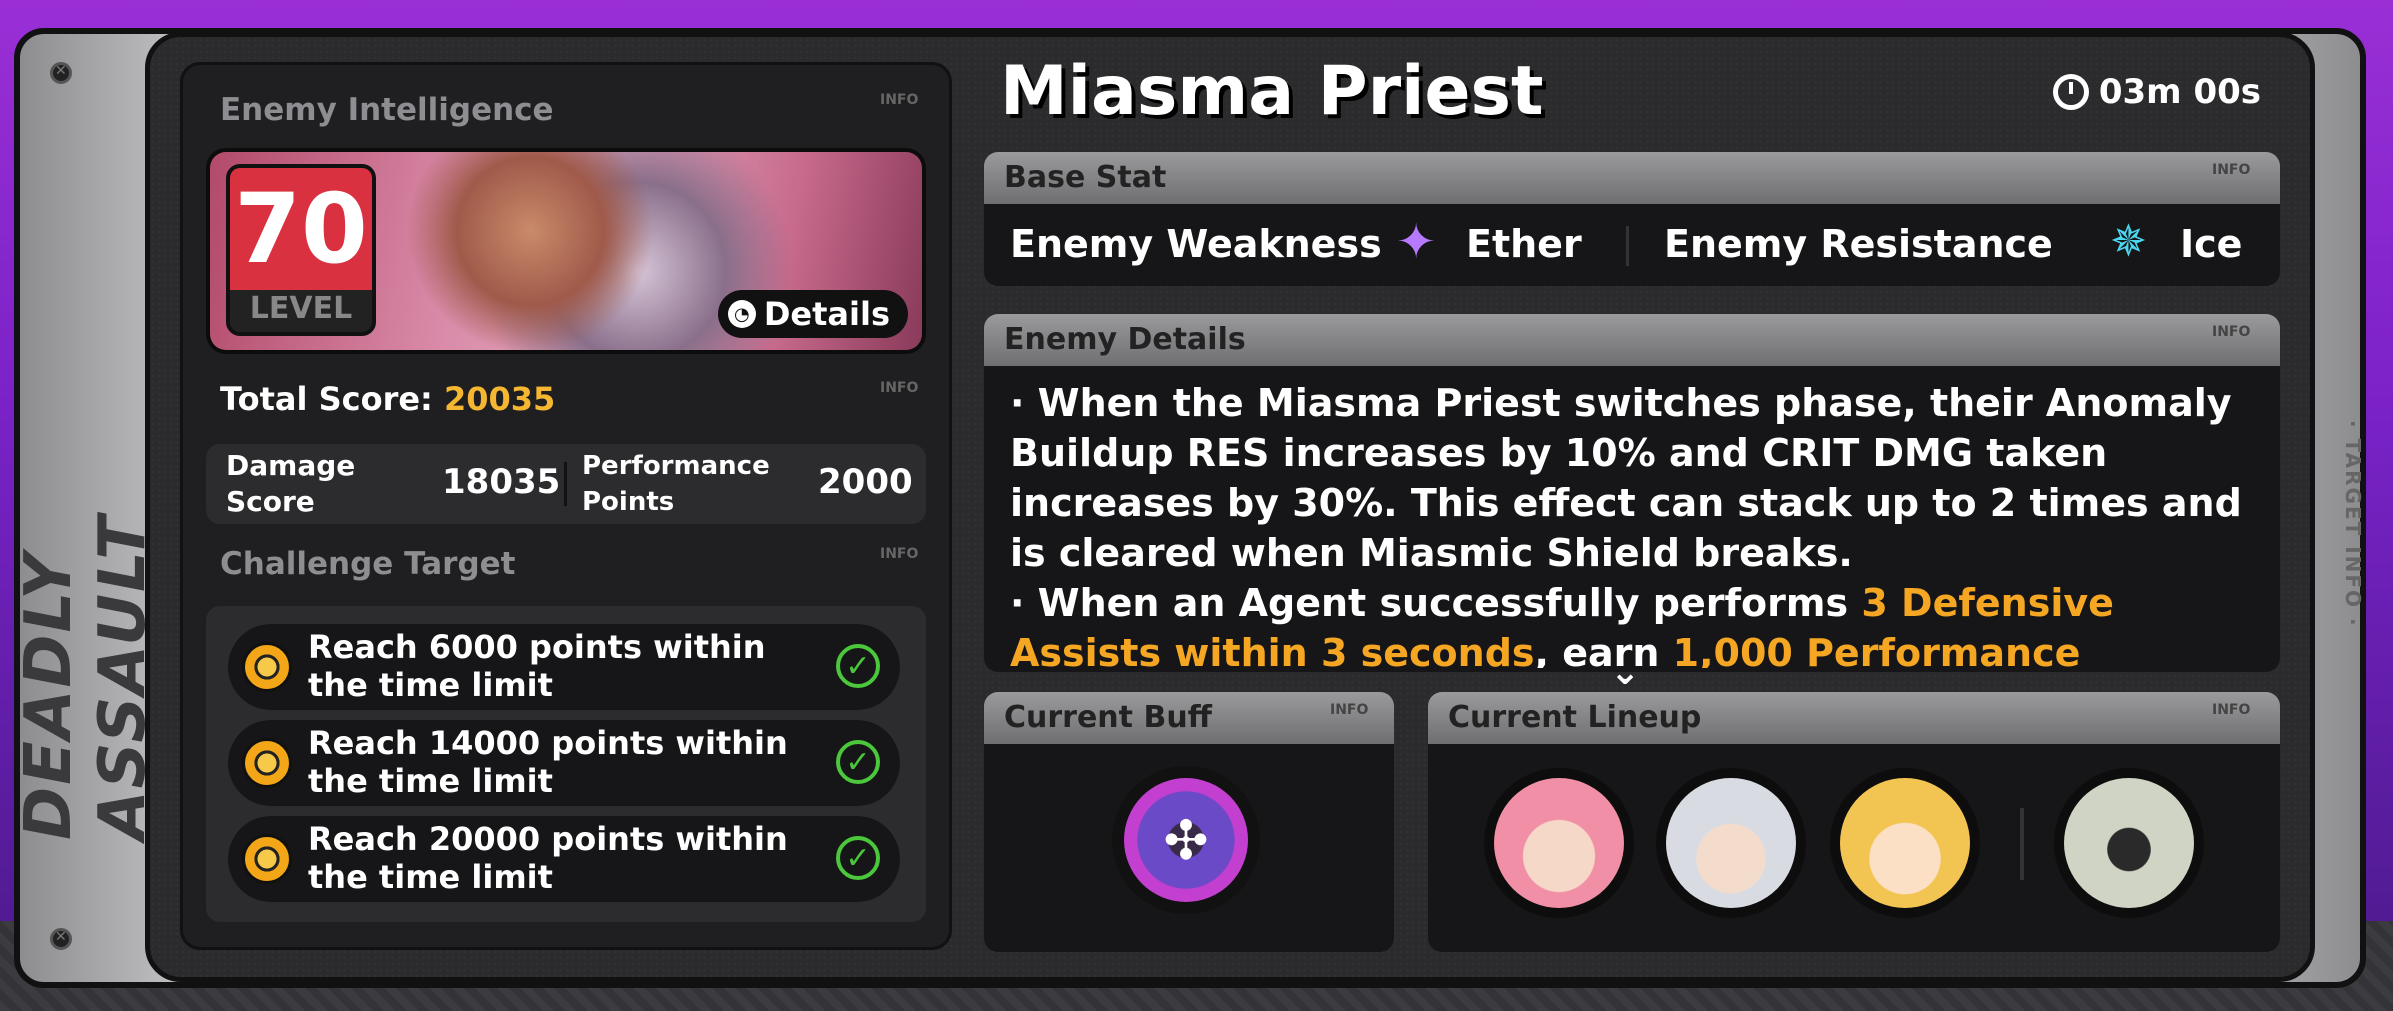 The height and width of the screenshot is (1011, 2393). I want to click on details-title: Enemy Details, so click(1125, 339).